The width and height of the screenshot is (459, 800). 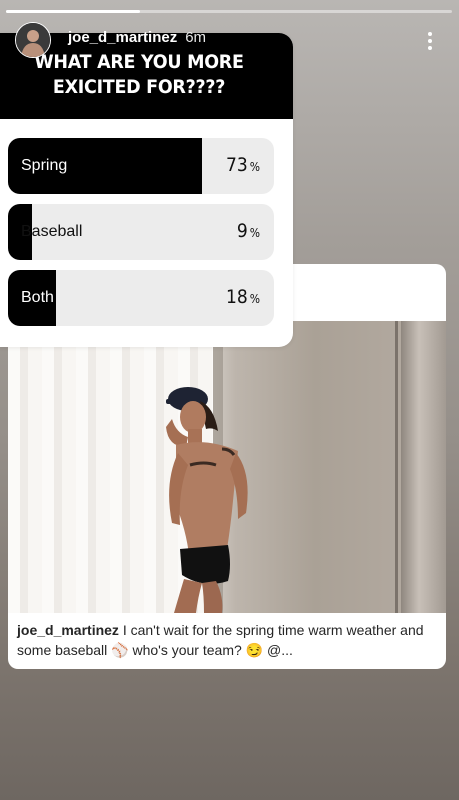 I want to click on caption-username: joe_d_martinez, so click(x=68, y=630).